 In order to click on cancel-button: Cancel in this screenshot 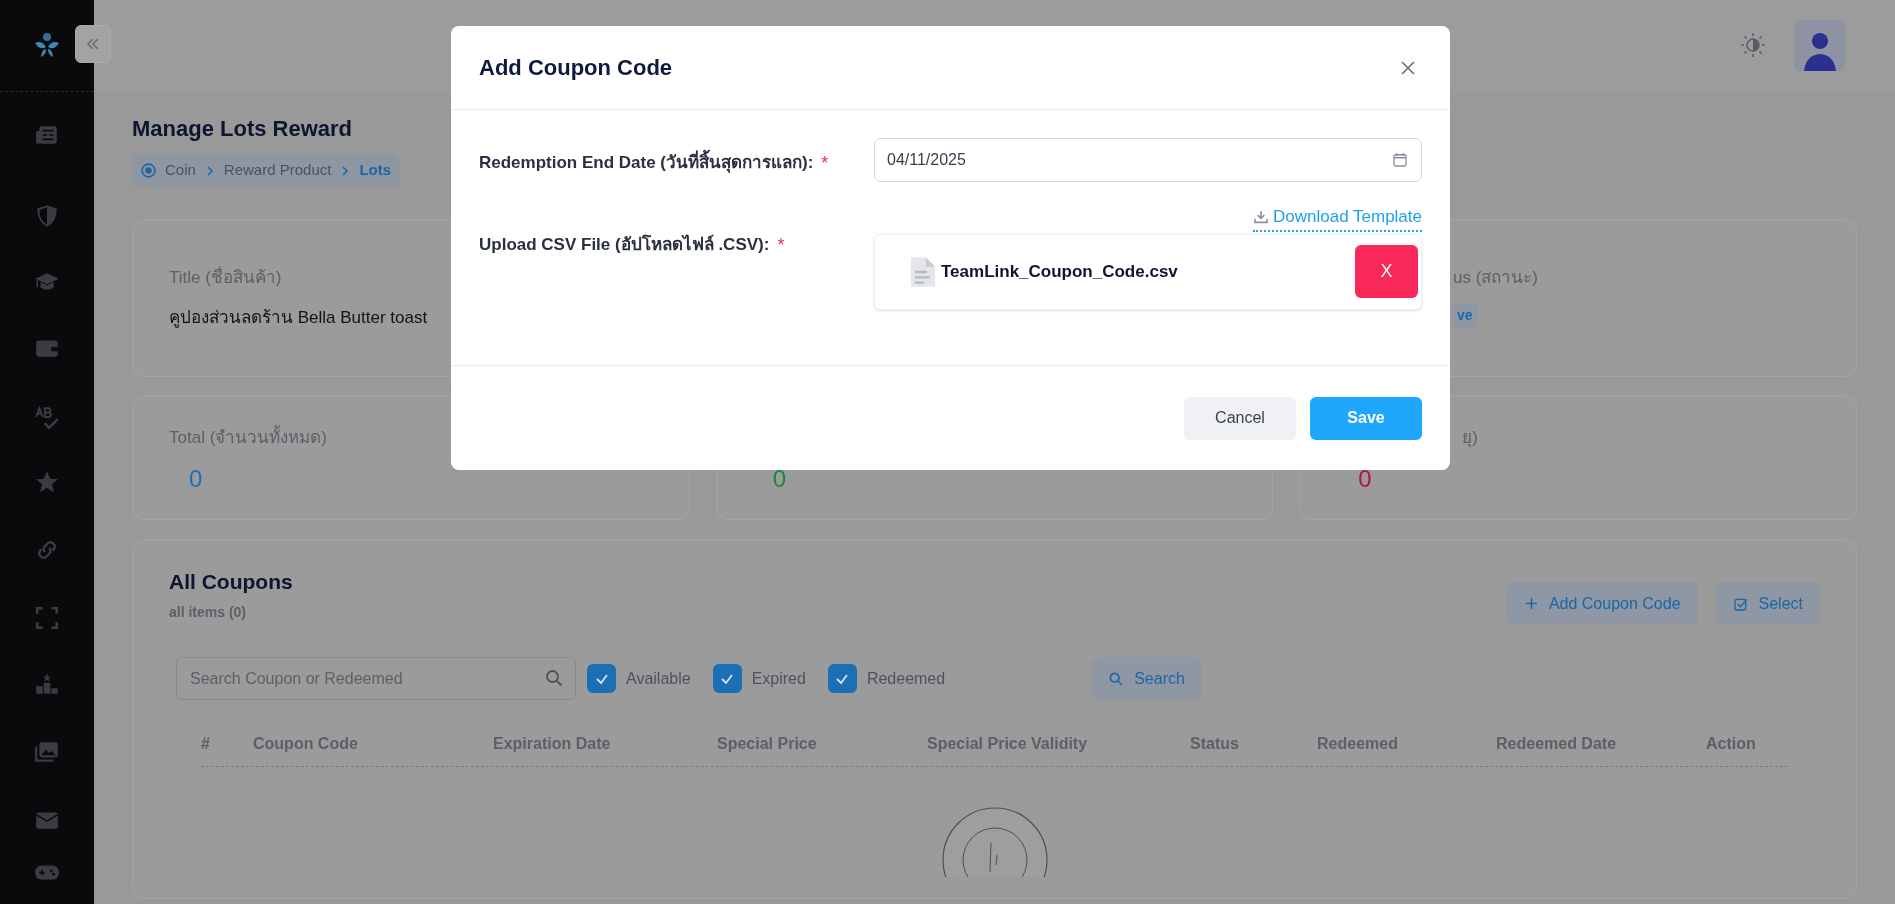, I will do `click(1240, 418)`.